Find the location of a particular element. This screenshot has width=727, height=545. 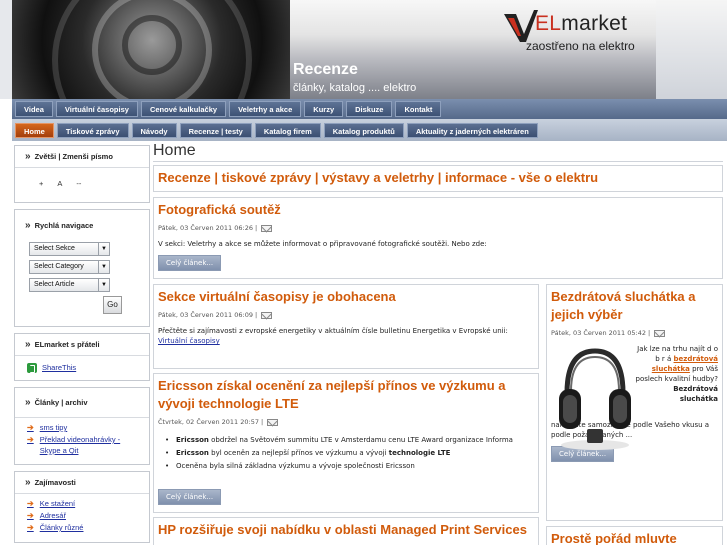

archive-link-sms-tipy: ➔ sms tipy is located at coordinates (84, 427).